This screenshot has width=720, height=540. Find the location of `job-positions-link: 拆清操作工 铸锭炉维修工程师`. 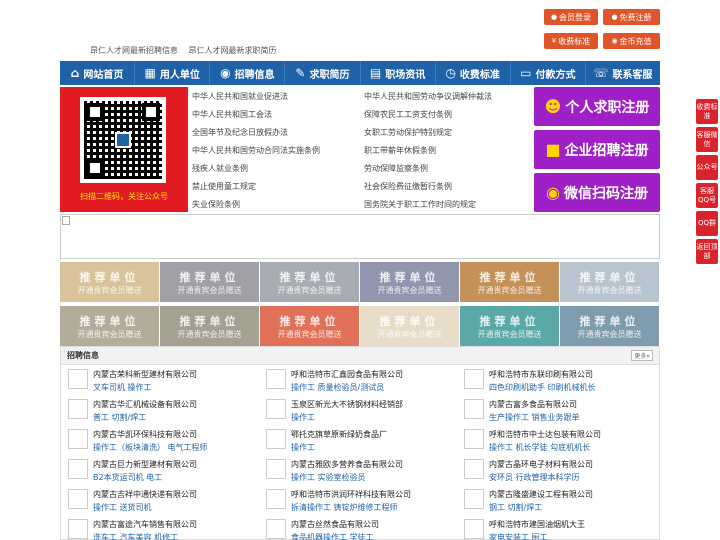

job-positions-link: 拆清操作工 铸锭炉维修工程师 is located at coordinates (376, 507).